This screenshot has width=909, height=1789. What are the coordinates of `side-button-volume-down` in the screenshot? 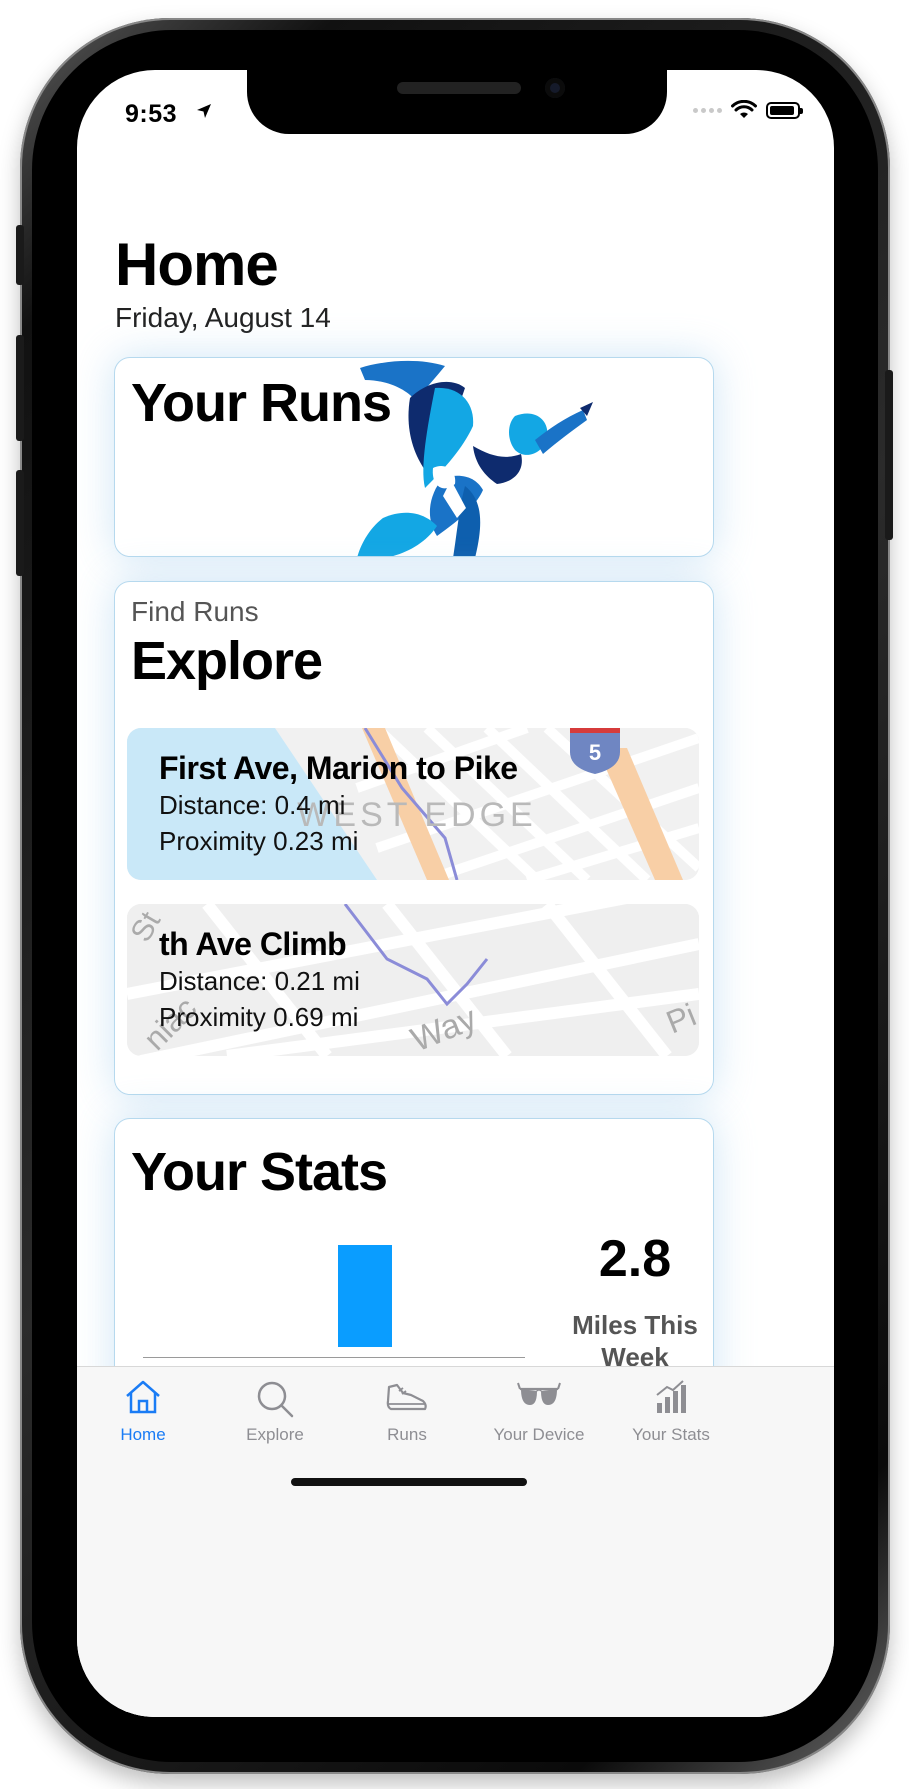 It's located at (20, 523).